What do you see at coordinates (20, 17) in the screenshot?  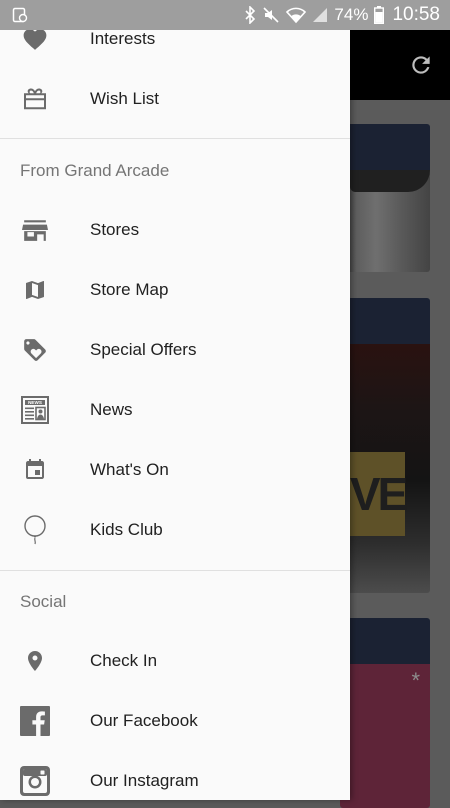 I see `notification-icon` at bounding box center [20, 17].